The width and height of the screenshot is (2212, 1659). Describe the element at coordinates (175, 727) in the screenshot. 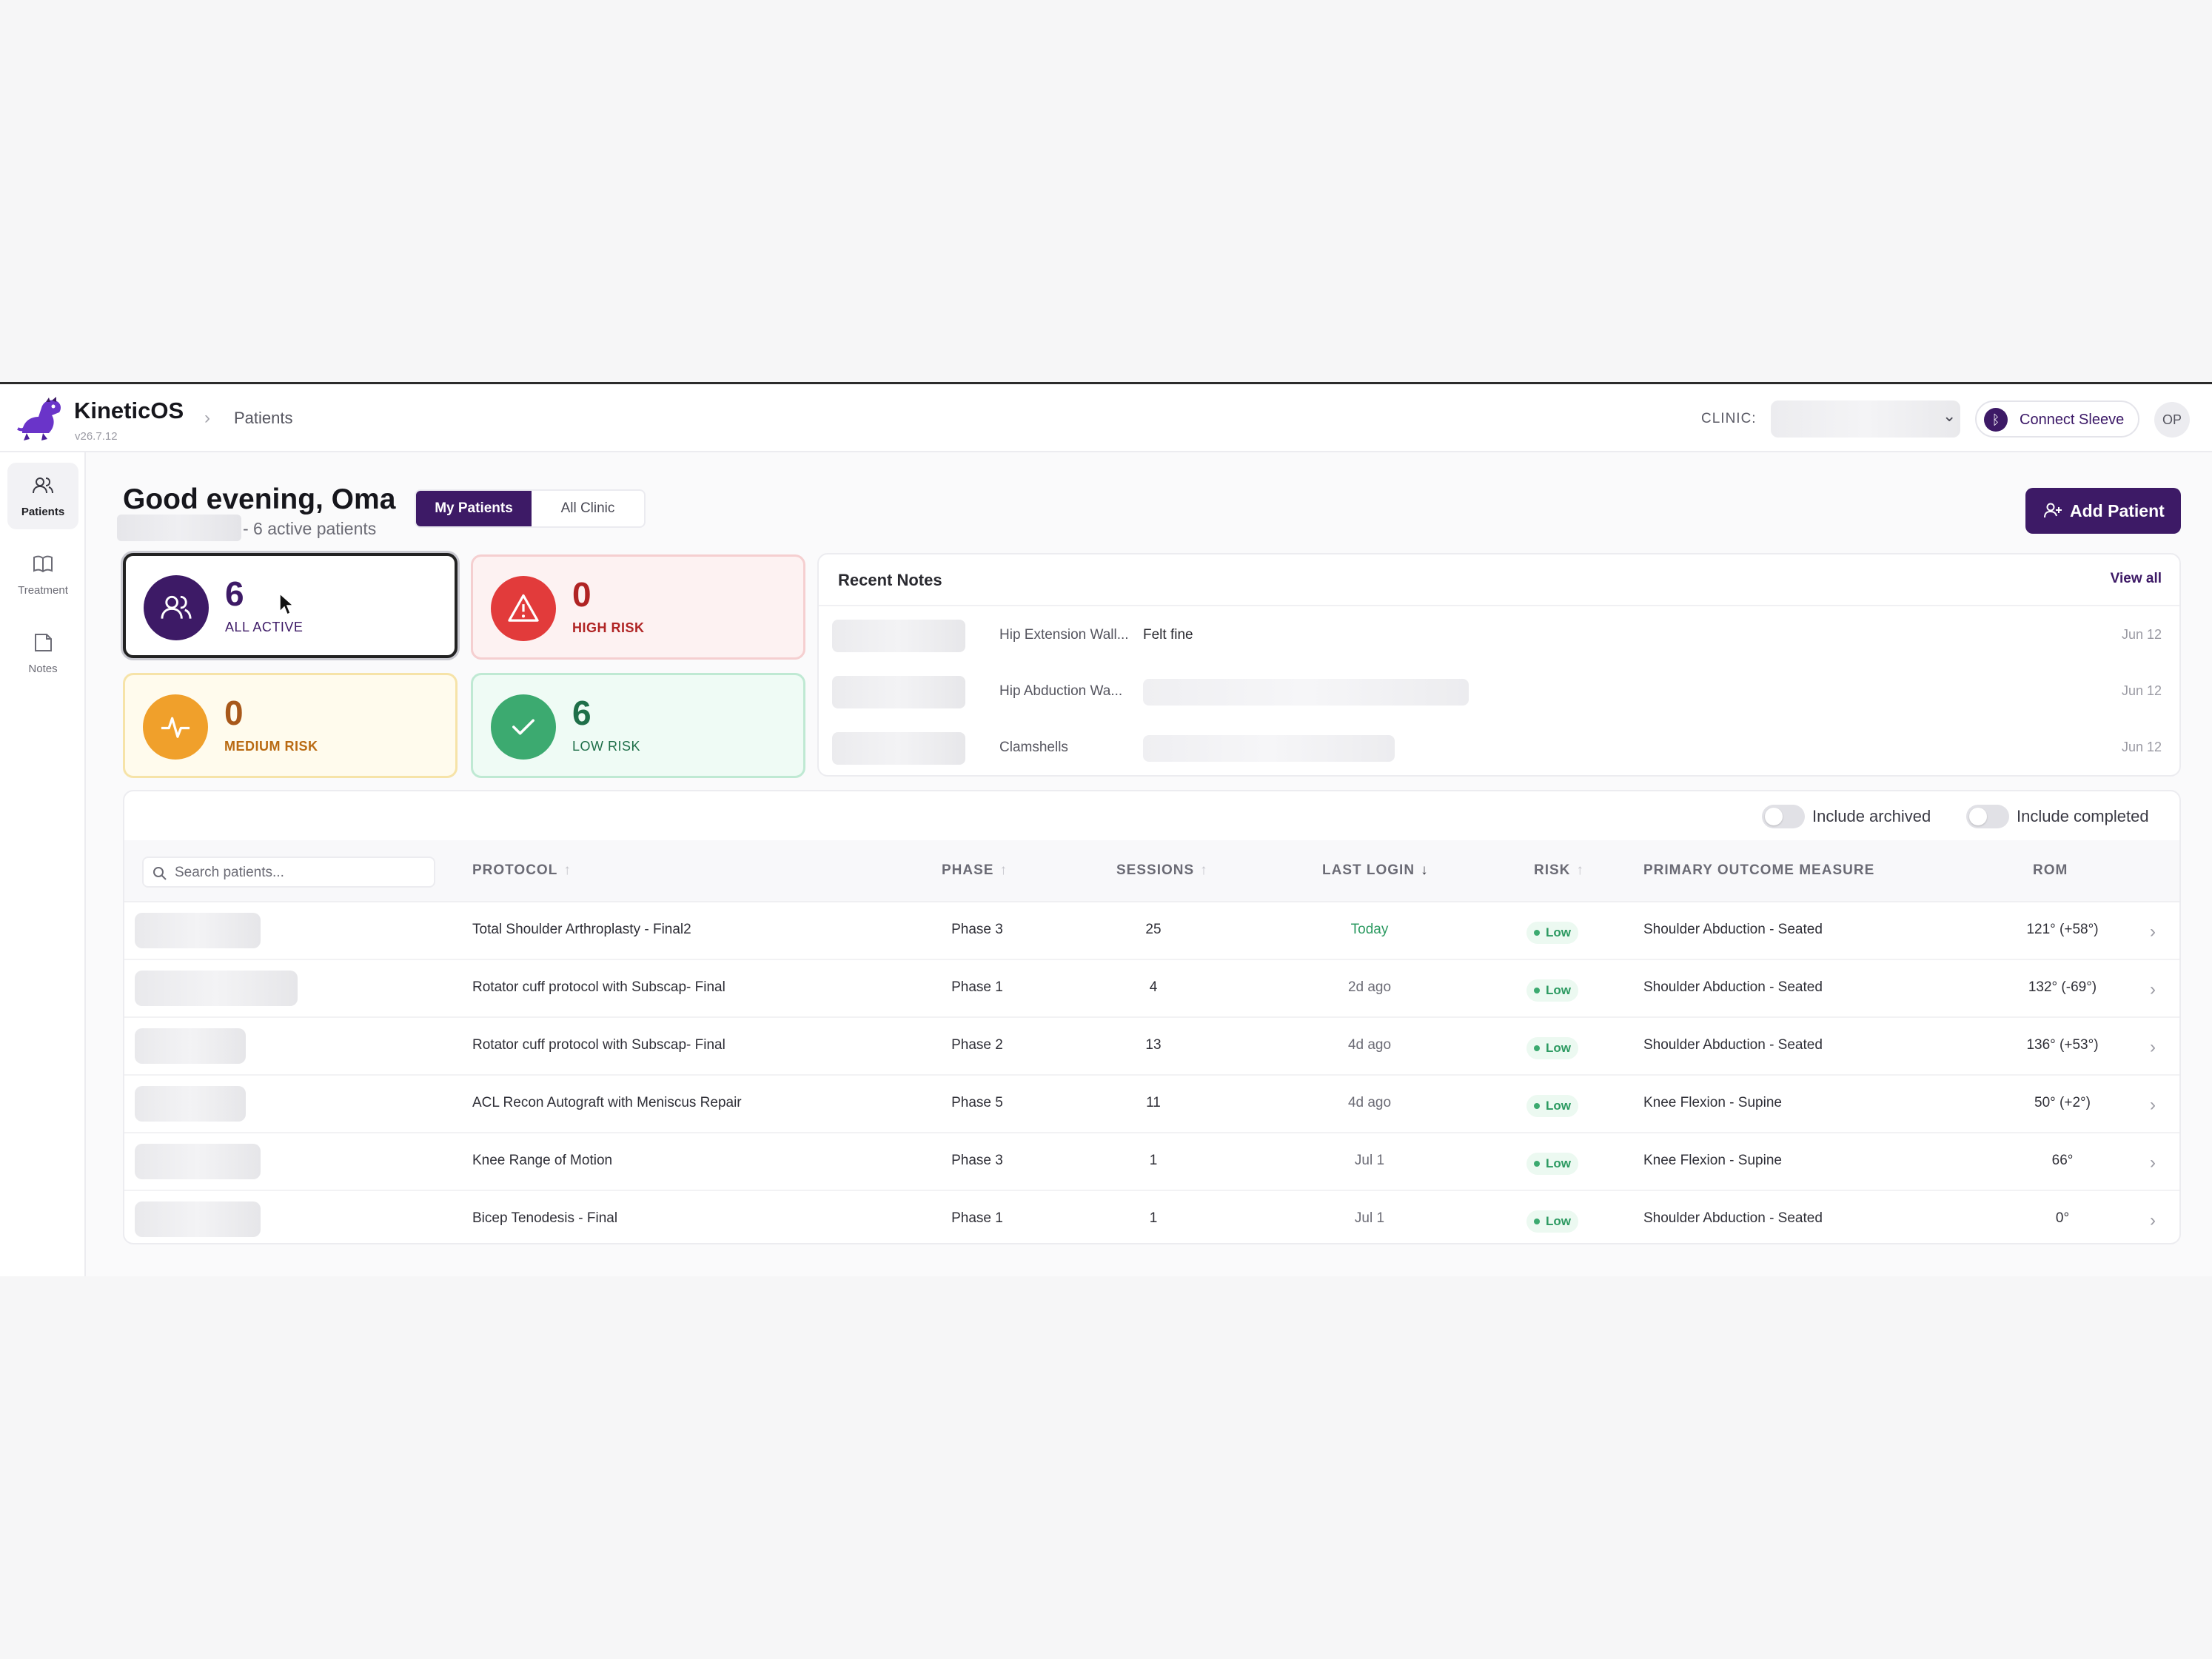

I see `activity-icon` at that location.